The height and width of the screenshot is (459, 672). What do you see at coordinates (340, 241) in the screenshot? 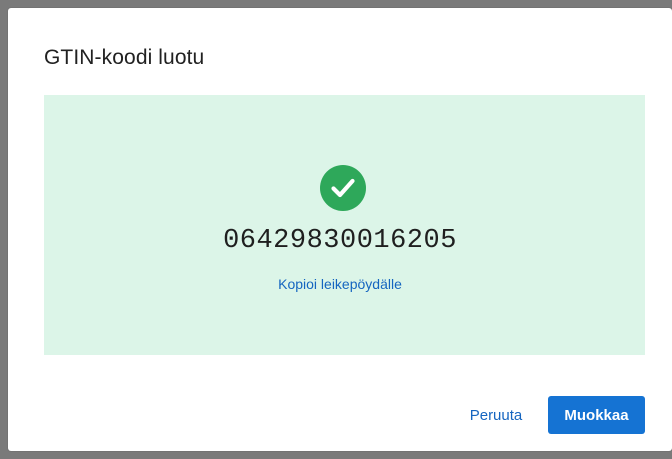
I see `gtin-code: 06429830016205` at bounding box center [340, 241].